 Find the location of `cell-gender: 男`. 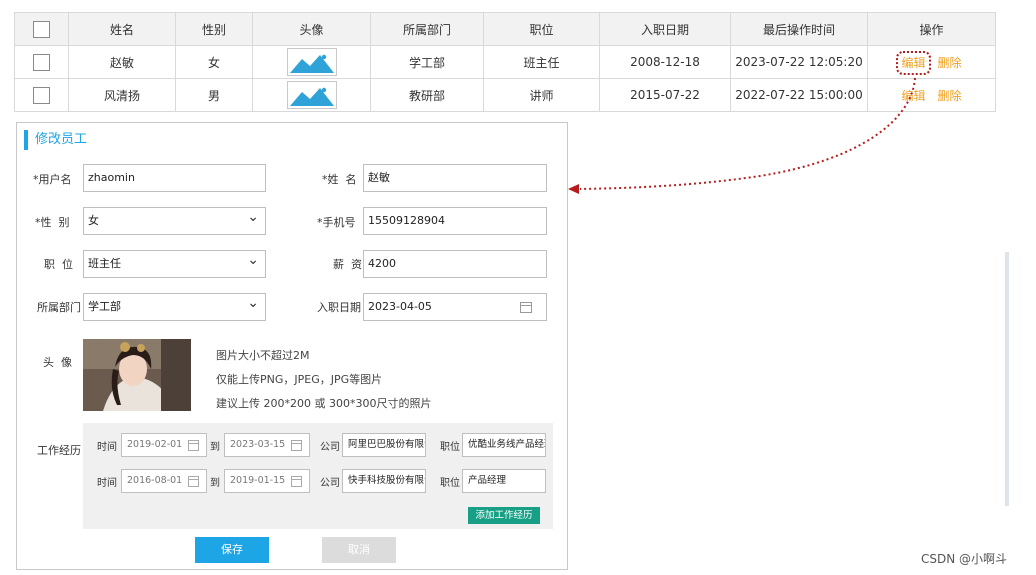

cell-gender: 男 is located at coordinates (214, 95).